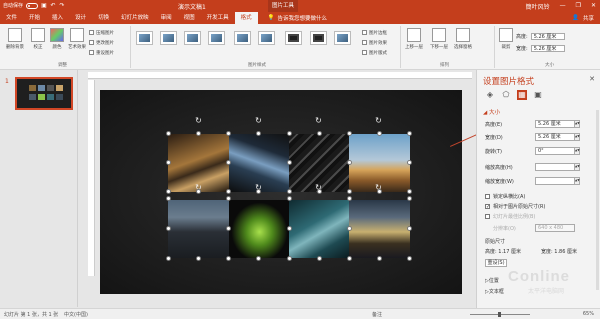 This screenshot has width=600, height=319. I want to click on send-backward-button: 下移一层, so click(439, 39).